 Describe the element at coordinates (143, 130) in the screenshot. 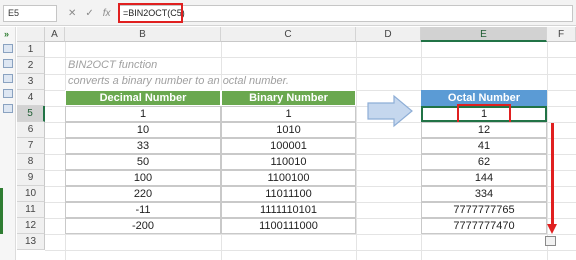

I see `decimal-cell: 10` at that location.